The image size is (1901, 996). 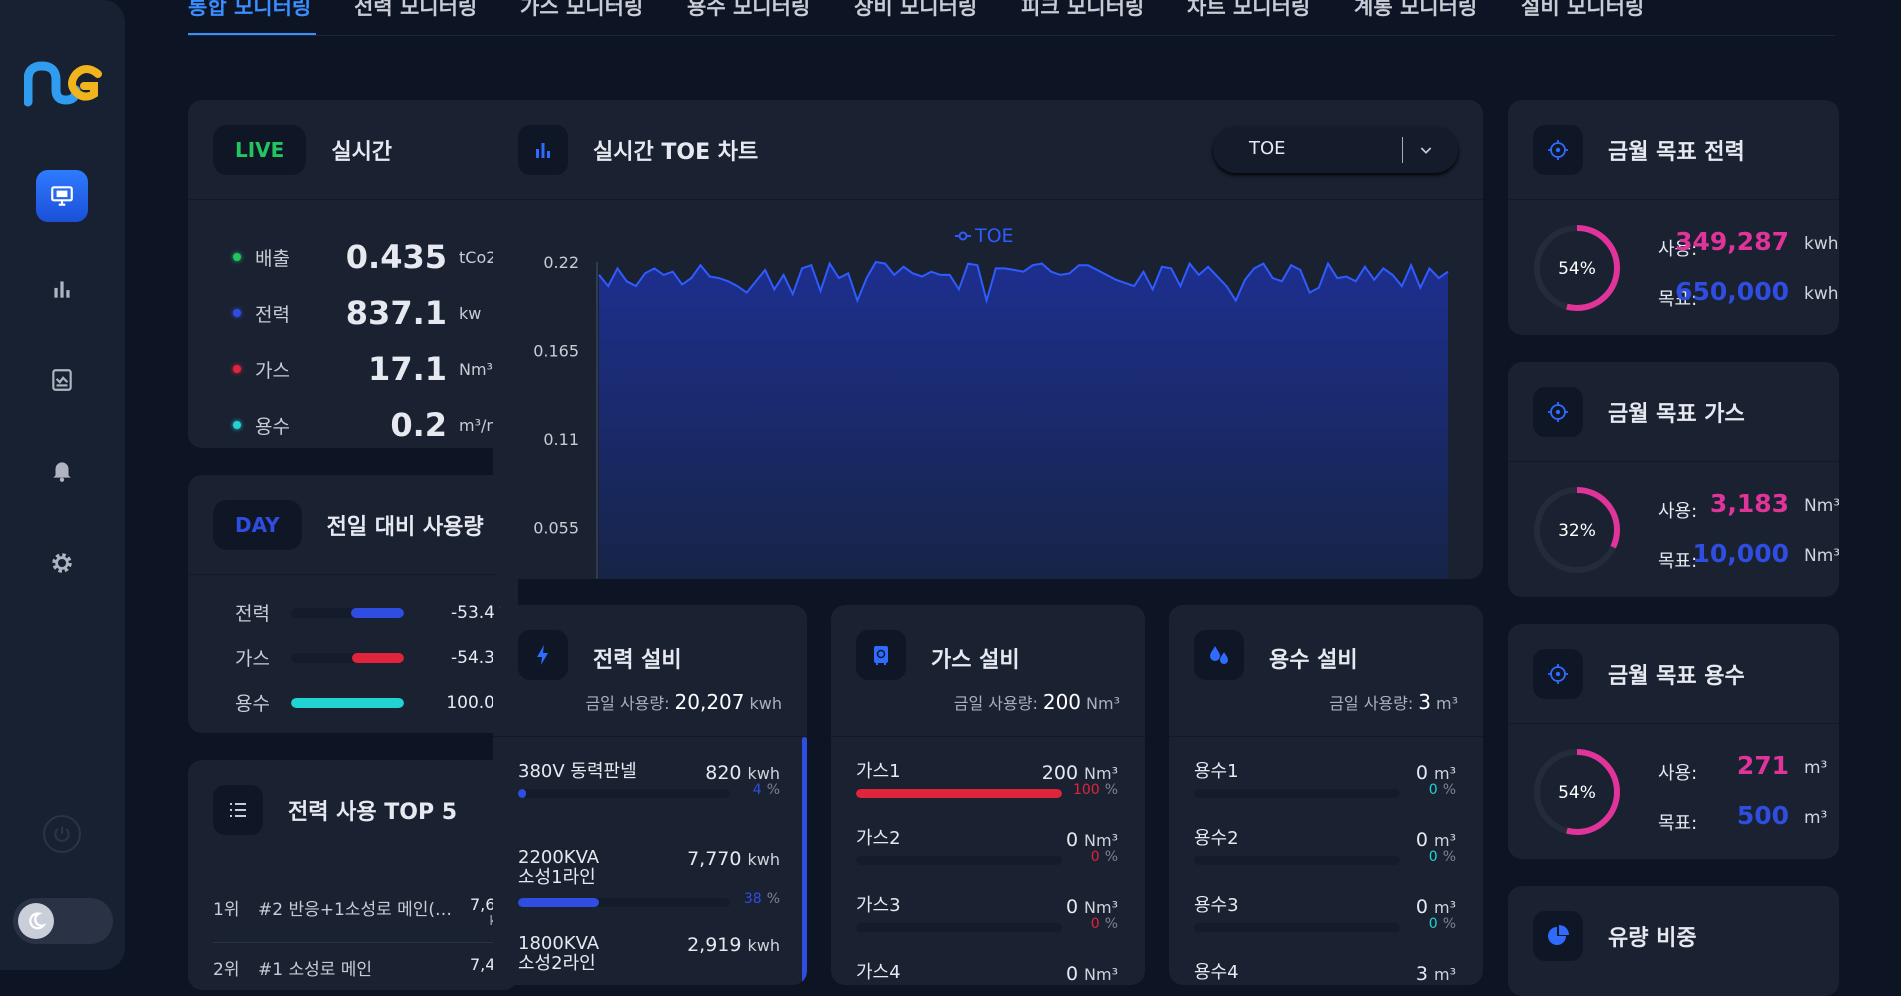 What do you see at coordinates (1678, 511) in the screenshot?
I see `target-used-label: 사용:` at bounding box center [1678, 511].